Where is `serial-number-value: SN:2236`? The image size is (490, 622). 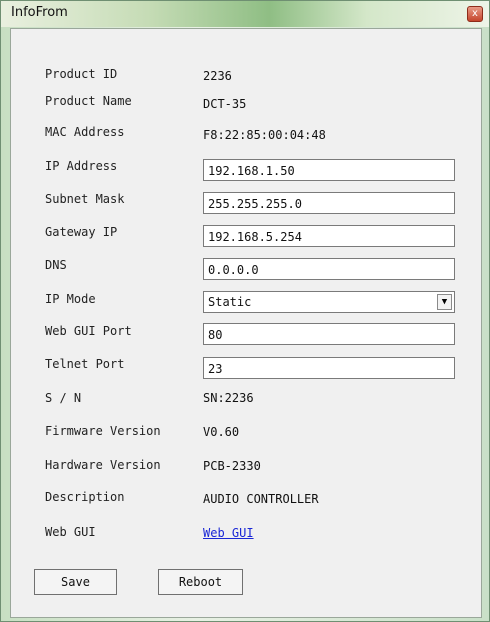 serial-number-value: SN:2236 is located at coordinates (228, 398).